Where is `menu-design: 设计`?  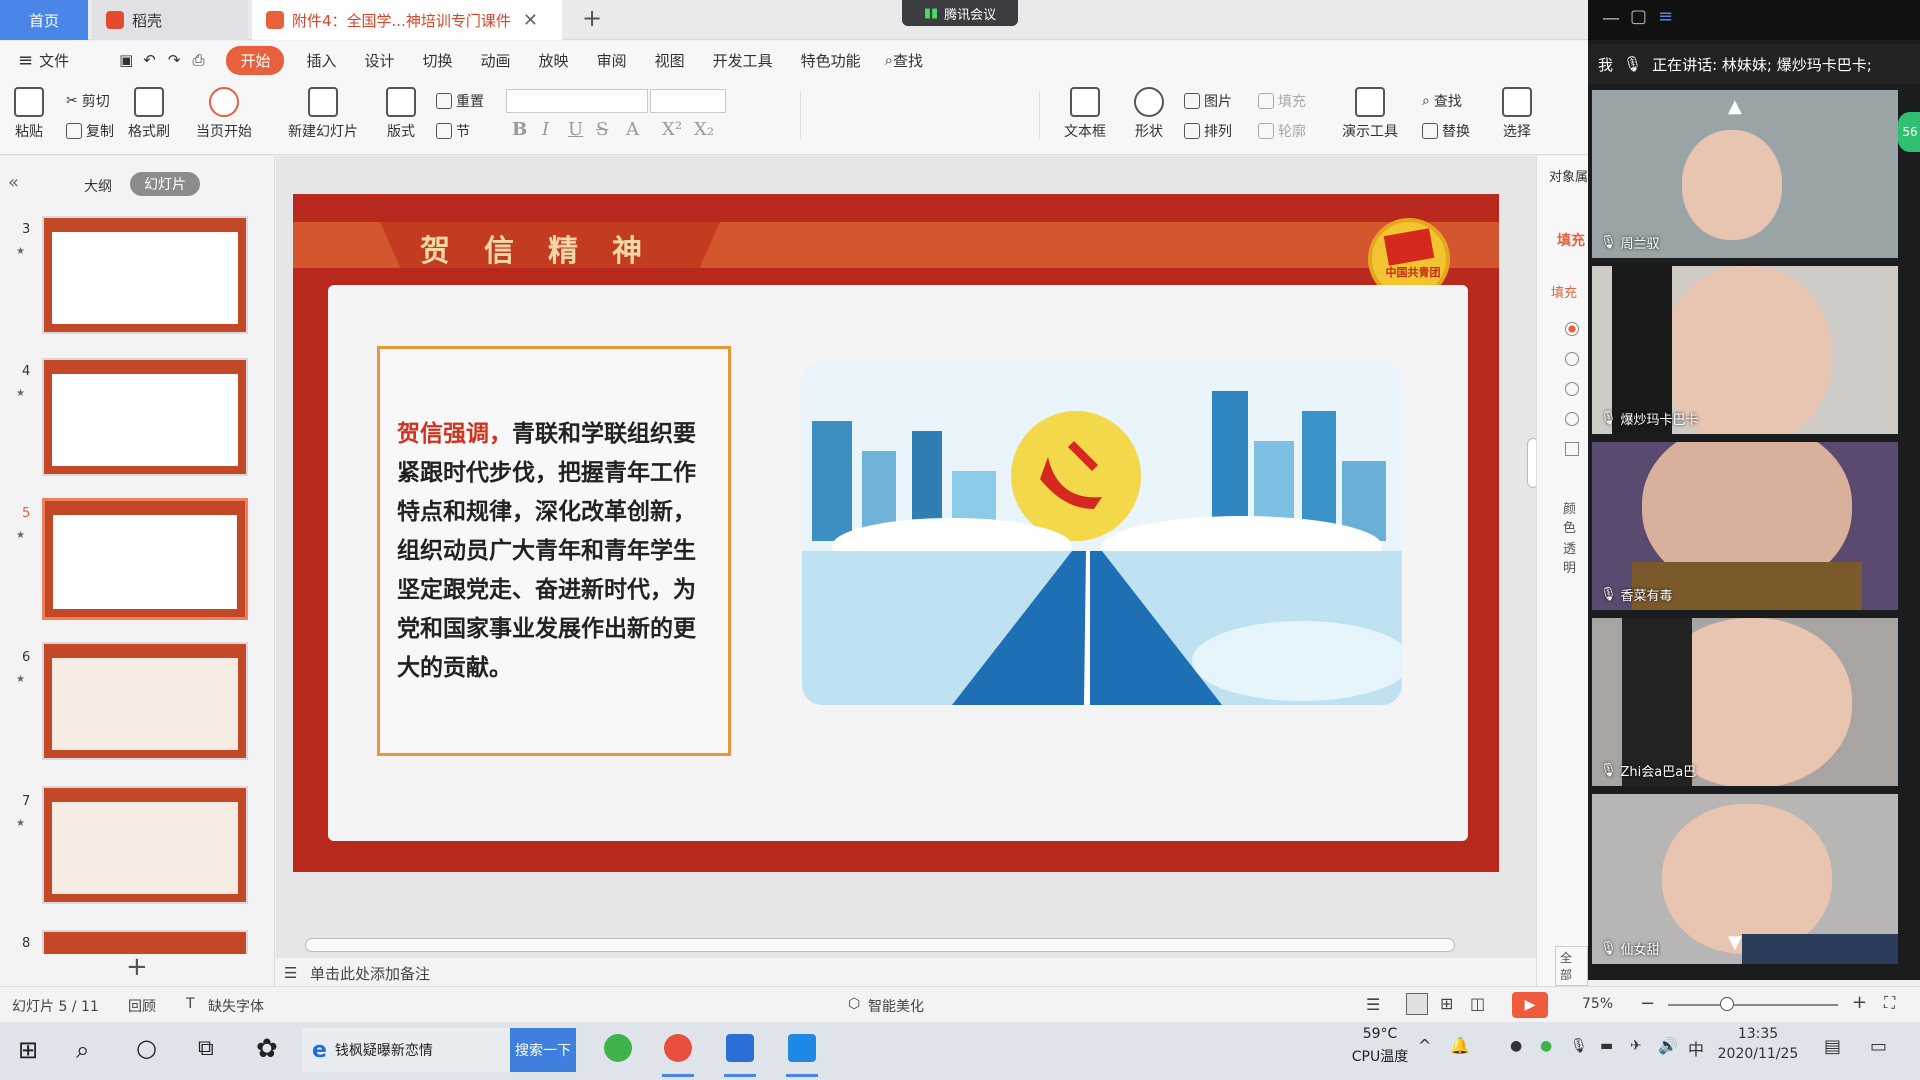
menu-design: 设计 is located at coordinates (380, 60).